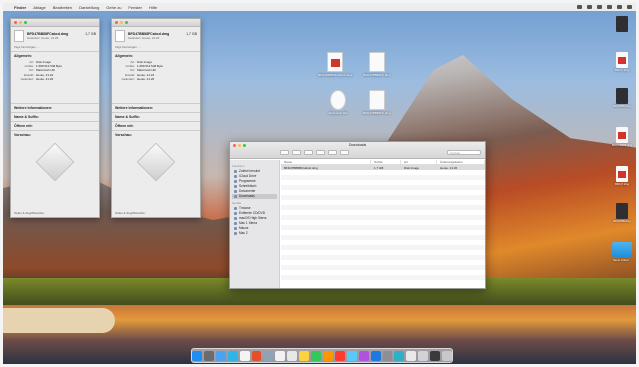 This screenshot has width=639, height=367. What do you see at coordinates (320, 152) in the screenshot?
I see `action-icon` at bounding box center [320, 152].